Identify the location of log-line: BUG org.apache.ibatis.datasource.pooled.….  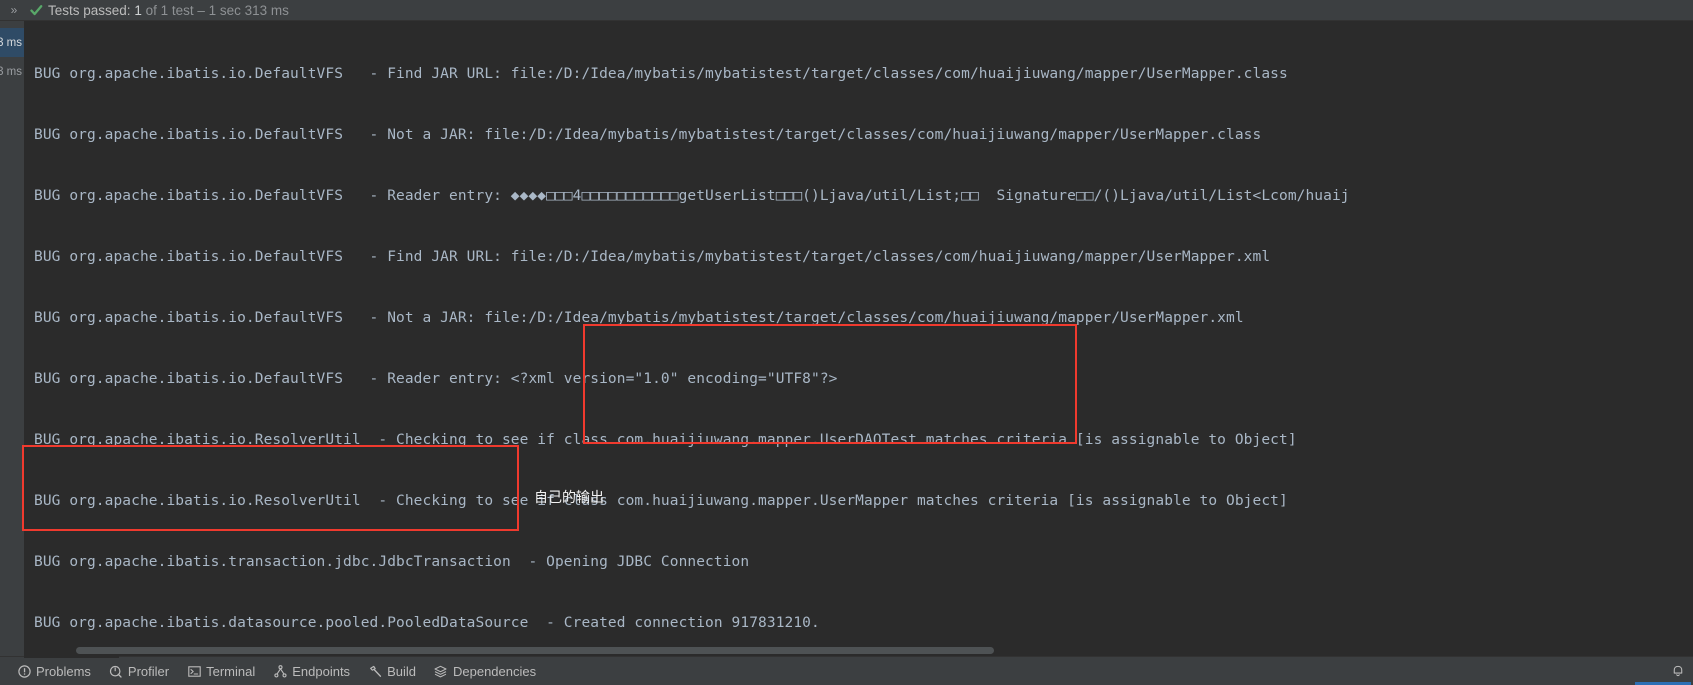
(427, 623).